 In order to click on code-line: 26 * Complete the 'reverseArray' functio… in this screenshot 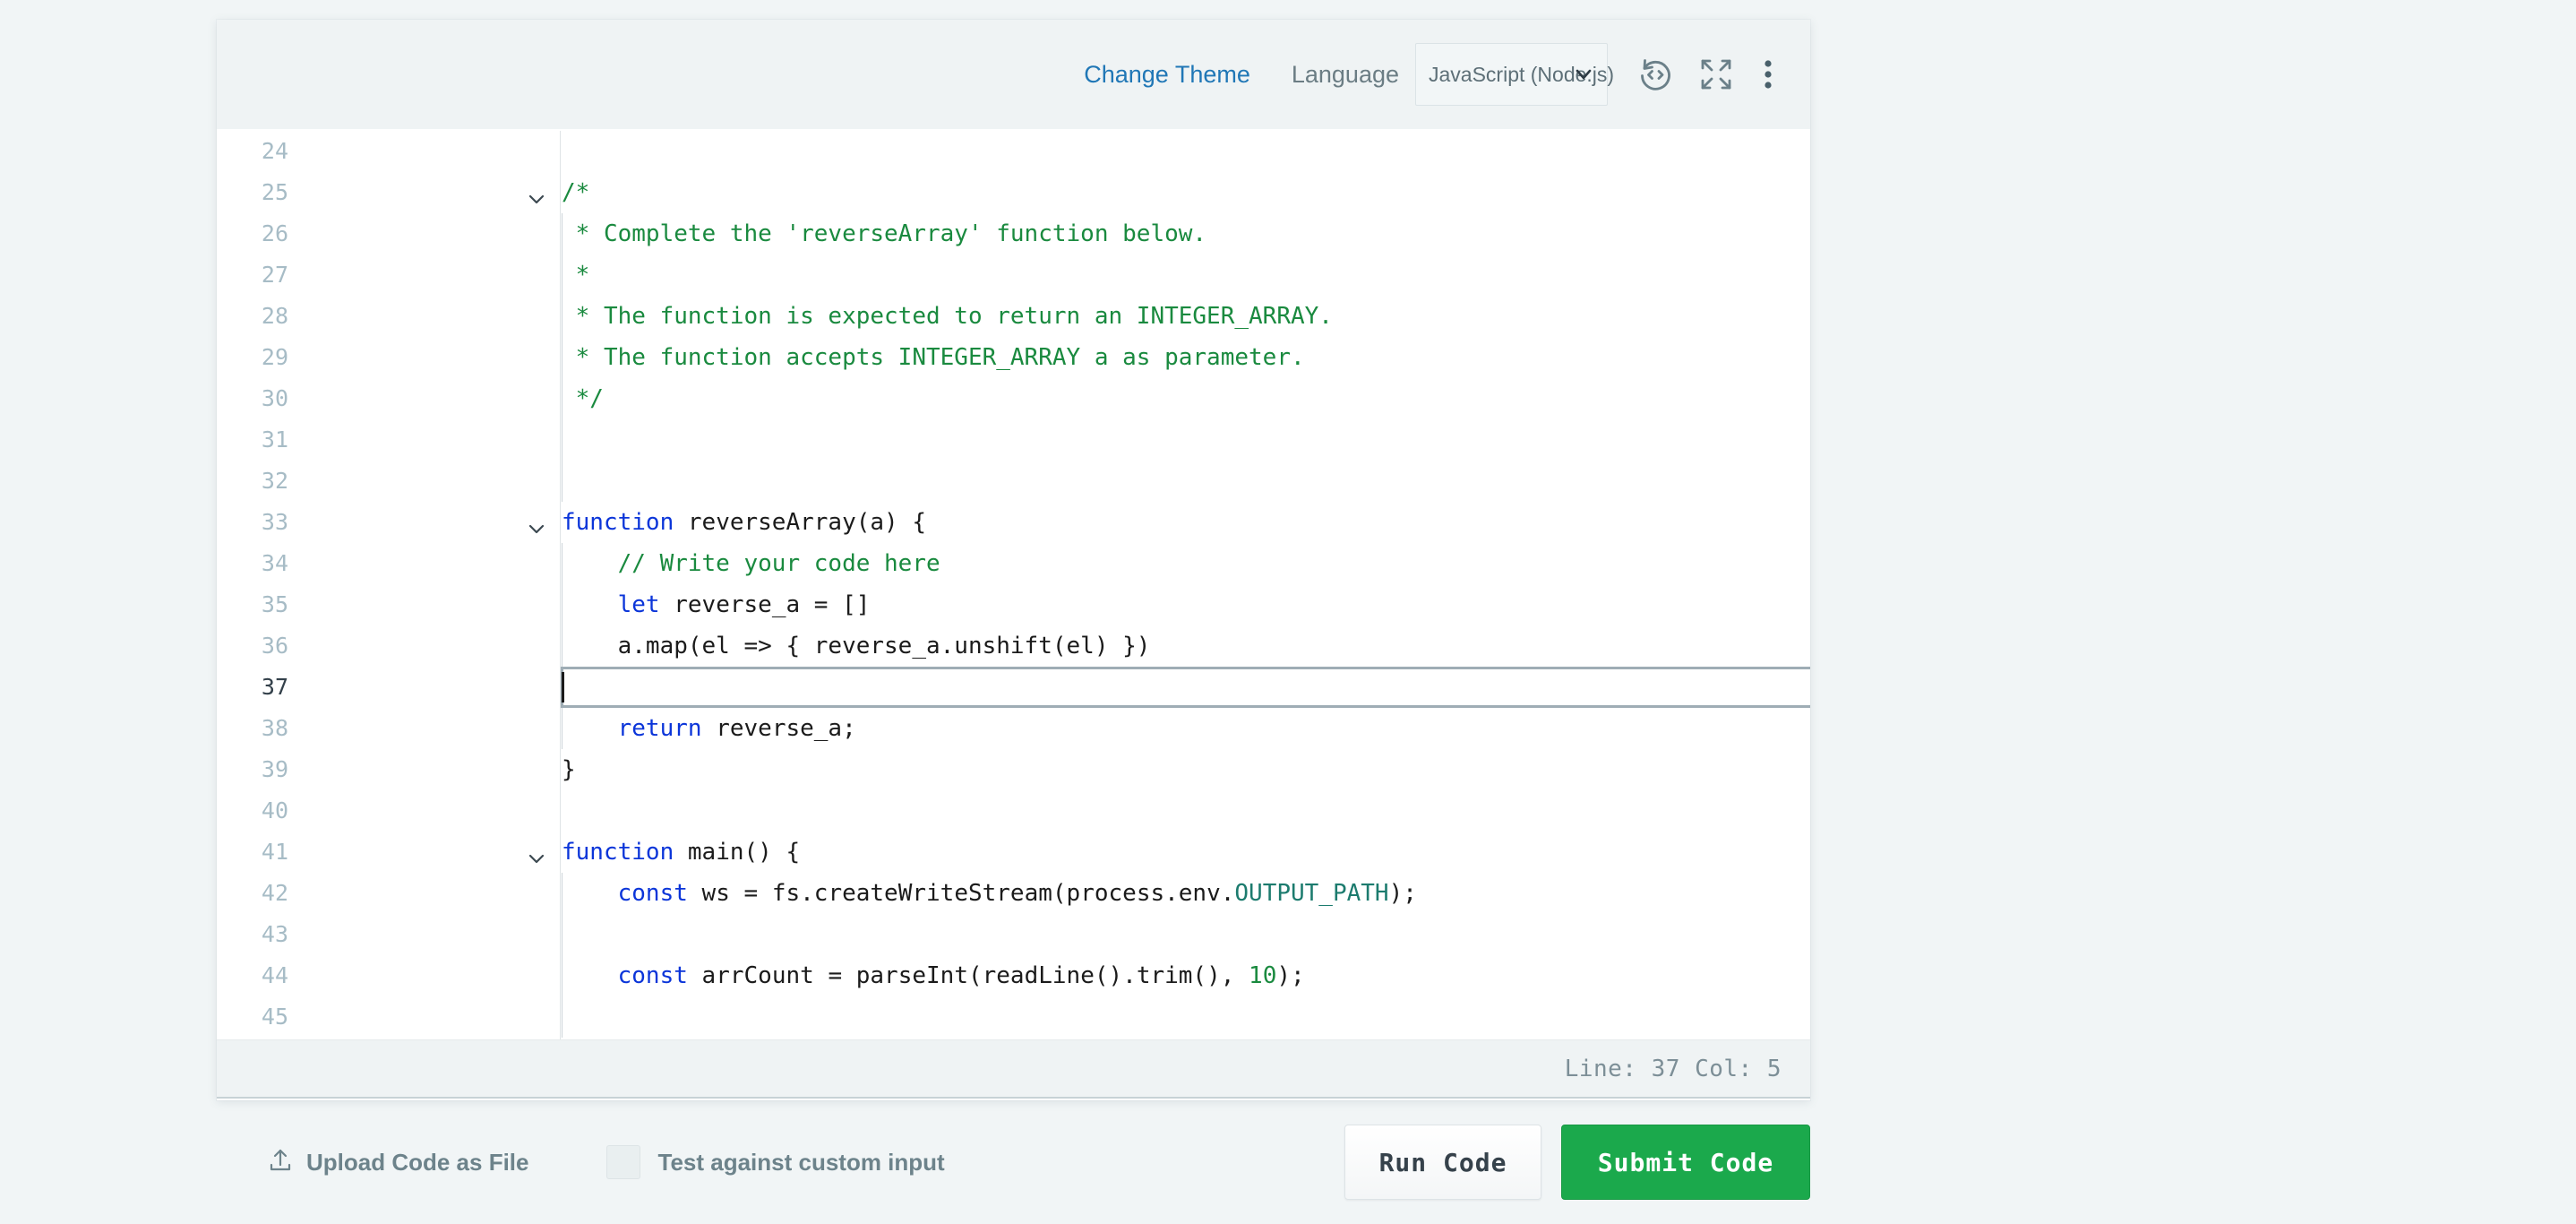, I will do `click(1013, 233)`.